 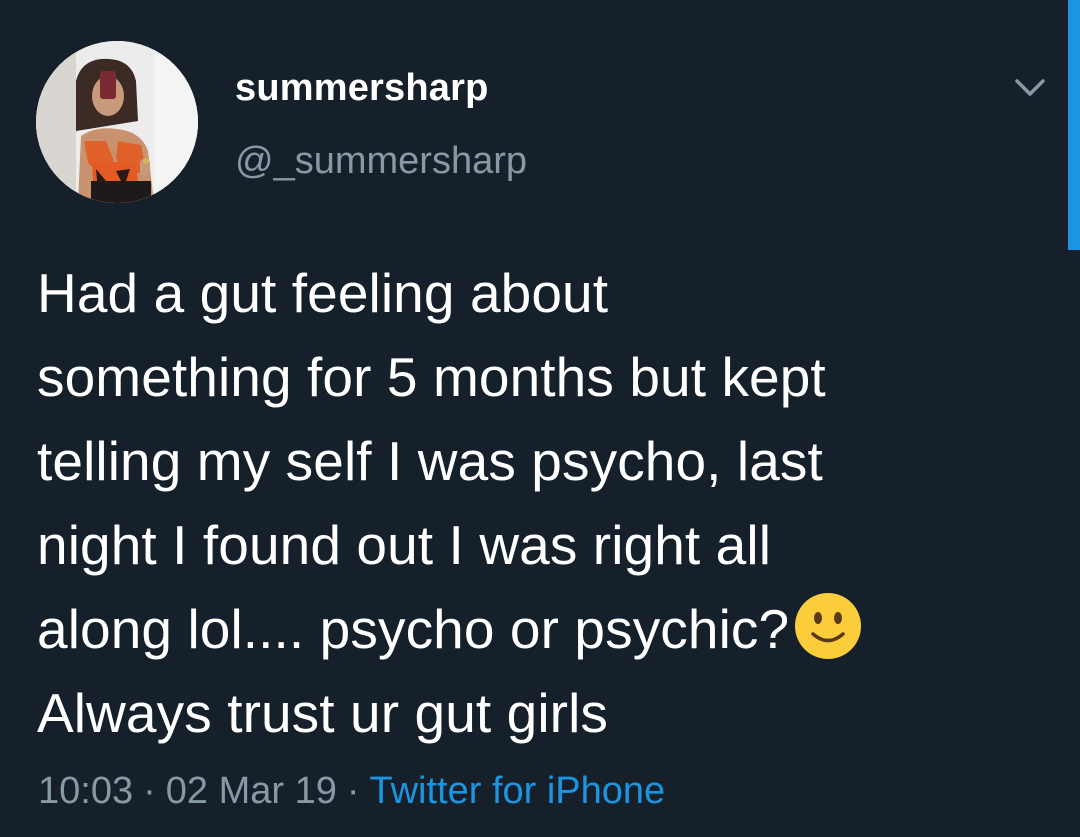 What do you see at coordinates (381, 161) in the screenshot?
I see `user-handle: @_summersharp` at bounding box center [381, 161].